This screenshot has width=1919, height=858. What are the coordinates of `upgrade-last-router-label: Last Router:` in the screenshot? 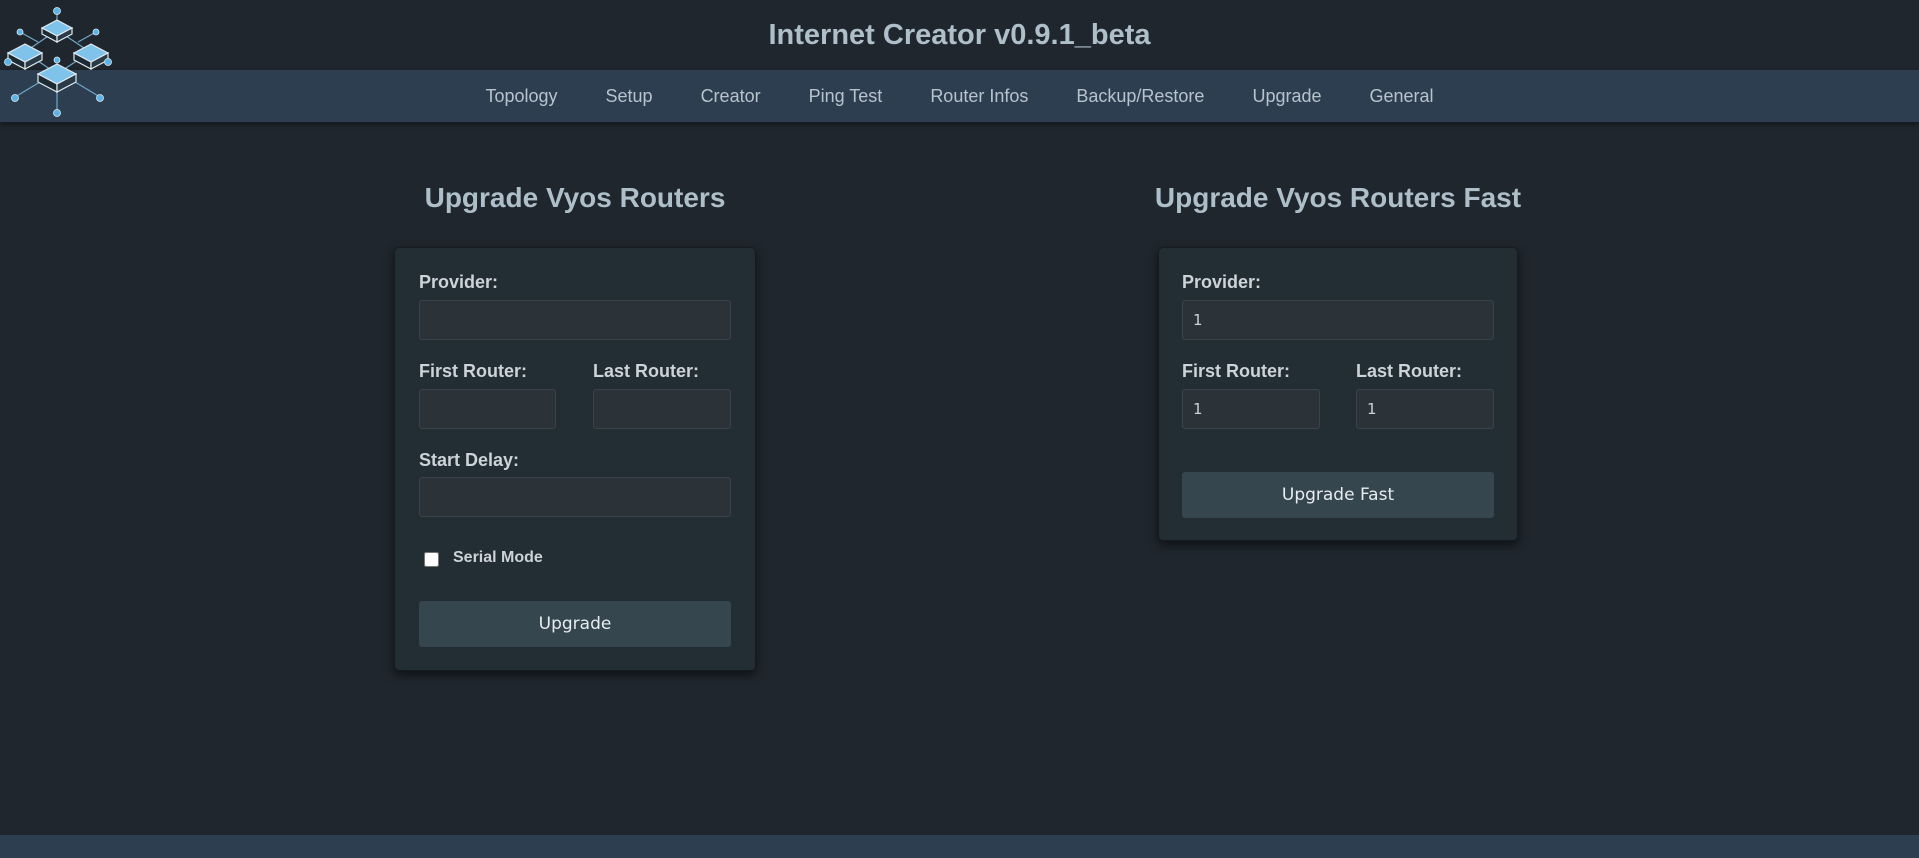 It's located at (646, 371).